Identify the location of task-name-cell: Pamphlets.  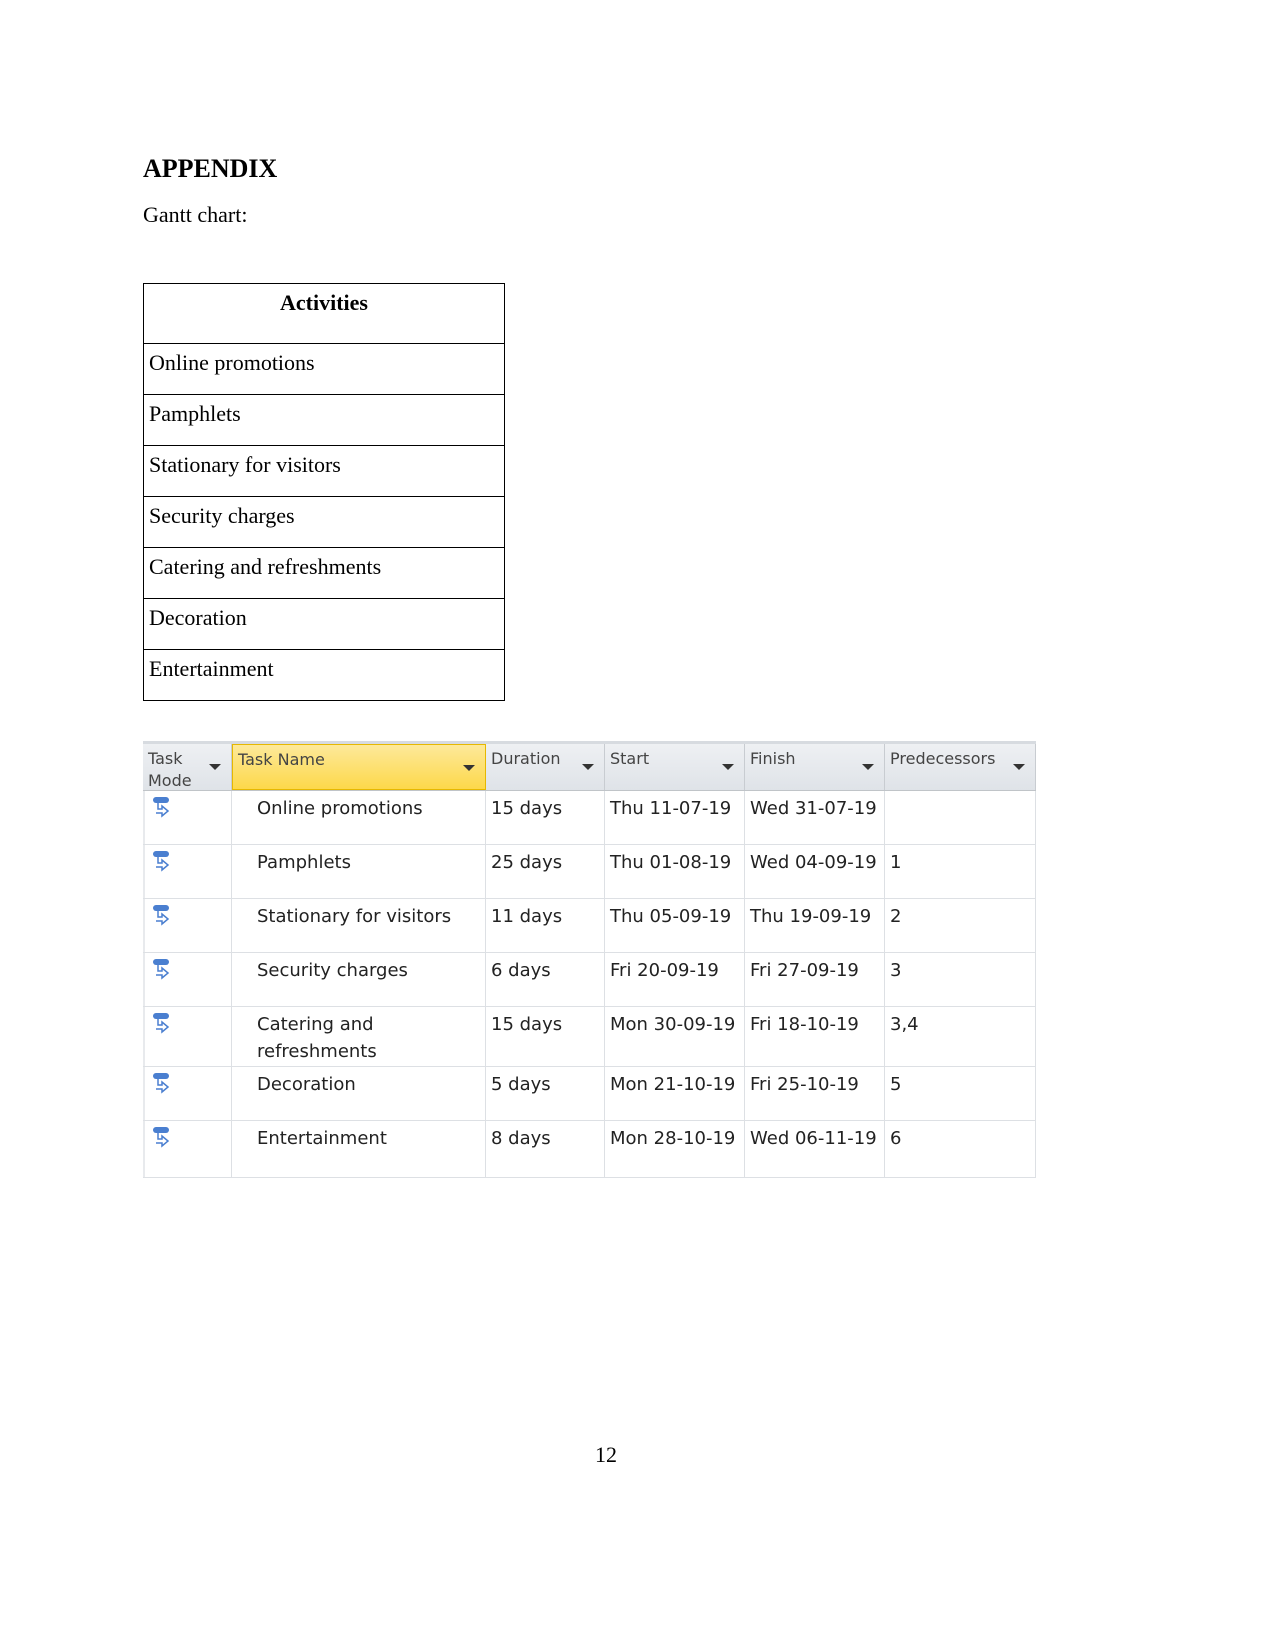
(359, 871).